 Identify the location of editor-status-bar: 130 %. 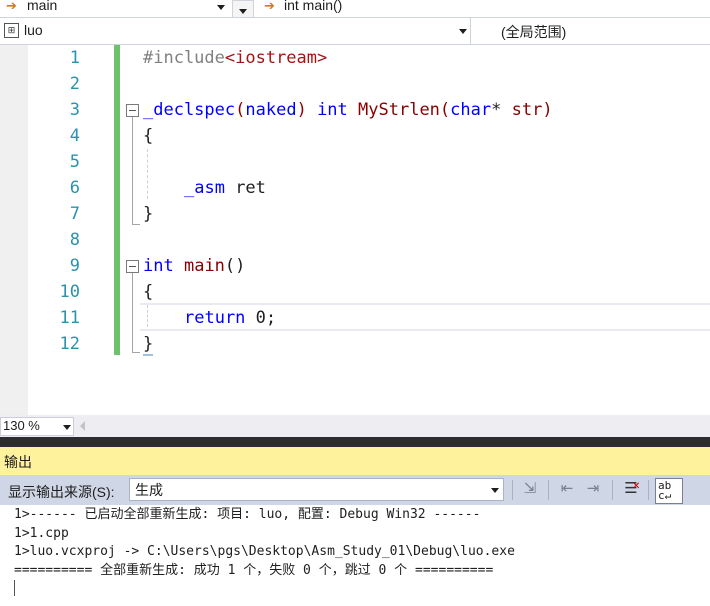
(355, 426).